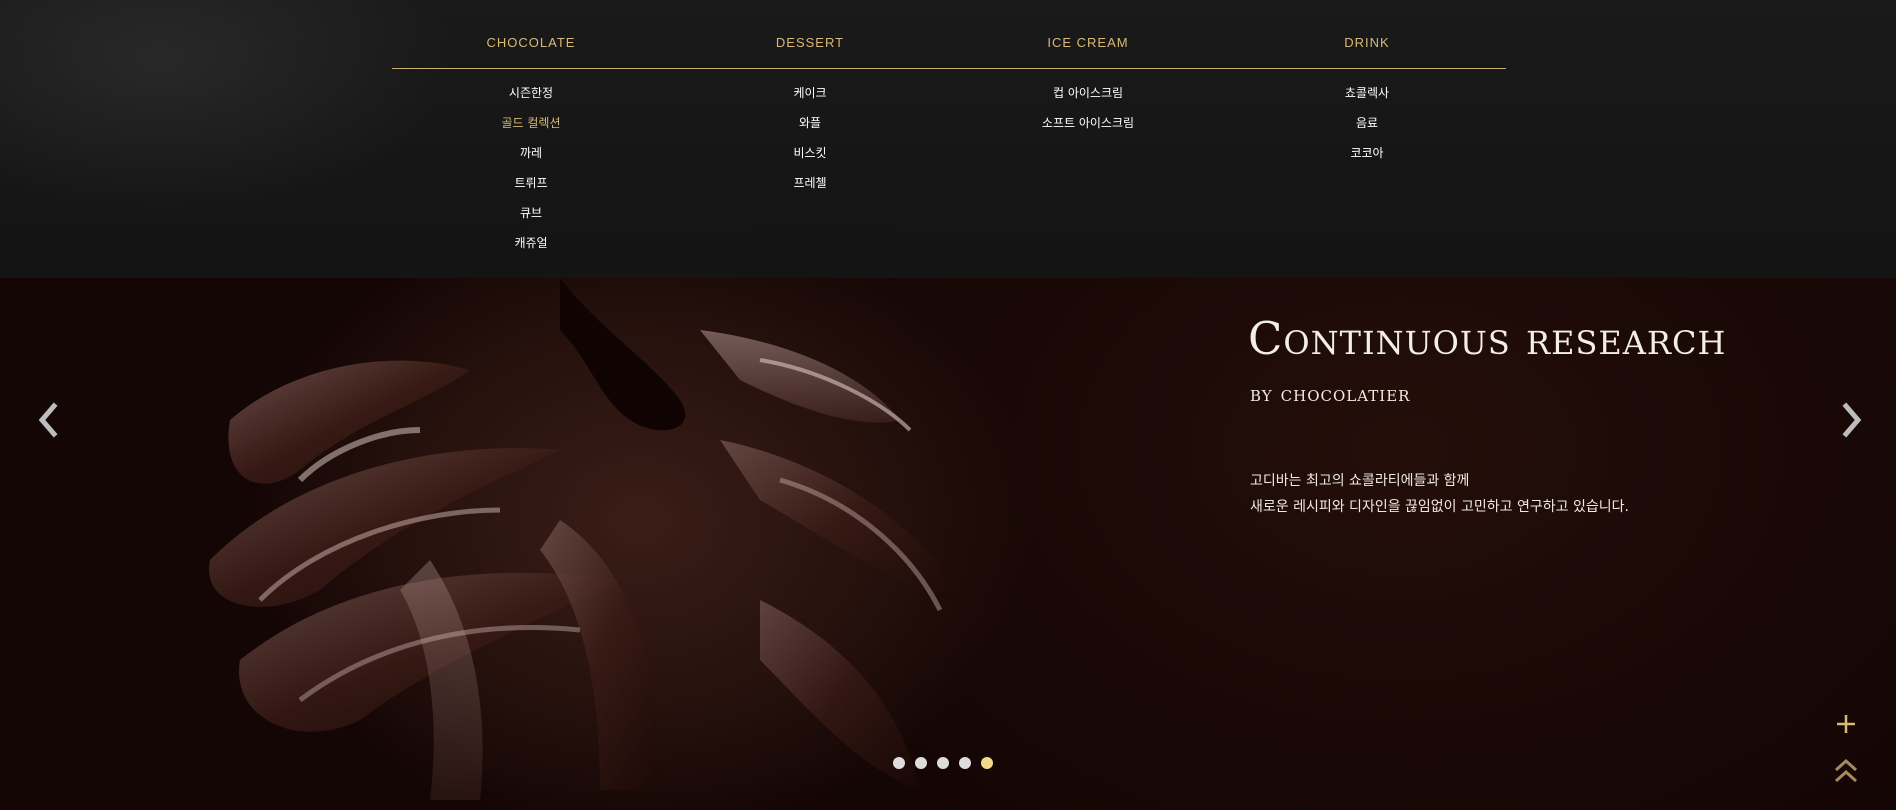 This screenshot has height=810, width=1896. Describe the element at coordinates (810, 130) in the screenshot. I see `menu-item: 와플` at that location.